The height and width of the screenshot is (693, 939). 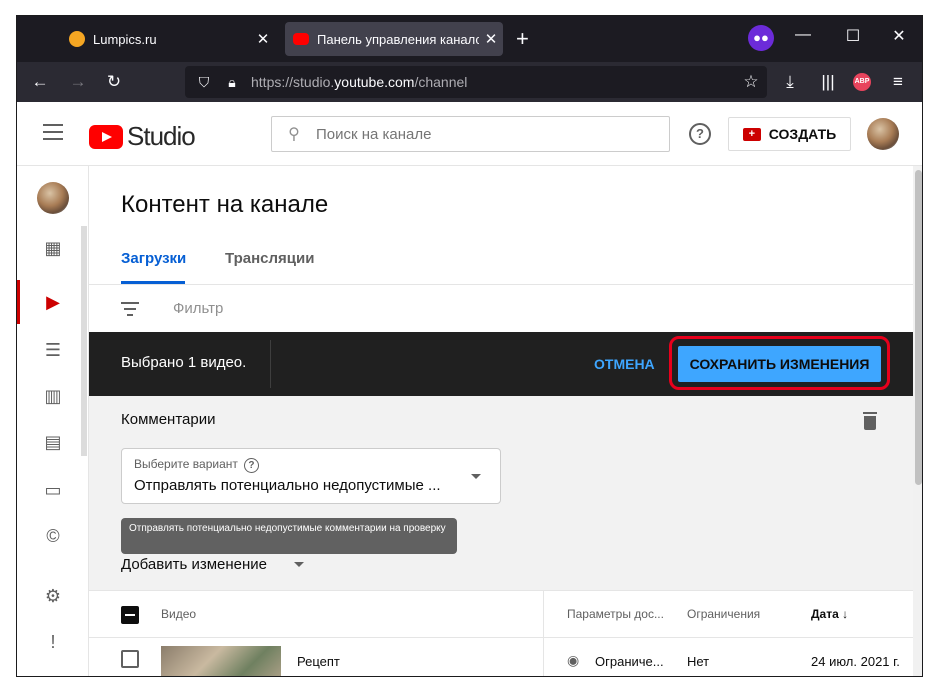 What do you see at coordinates (125, 39) in the screenshot?
I see `tab-title: Lumpics.ru` at bounding box center [125, 39].